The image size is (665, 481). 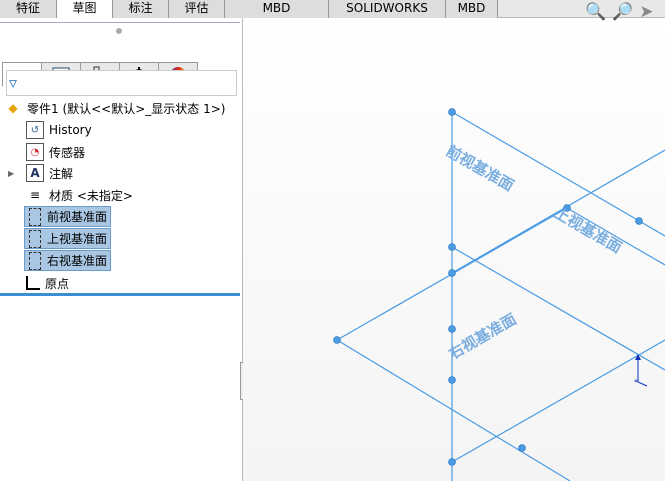 I want to click on zoom-to-area-icon: 🔎, so click(x=622, y=12).